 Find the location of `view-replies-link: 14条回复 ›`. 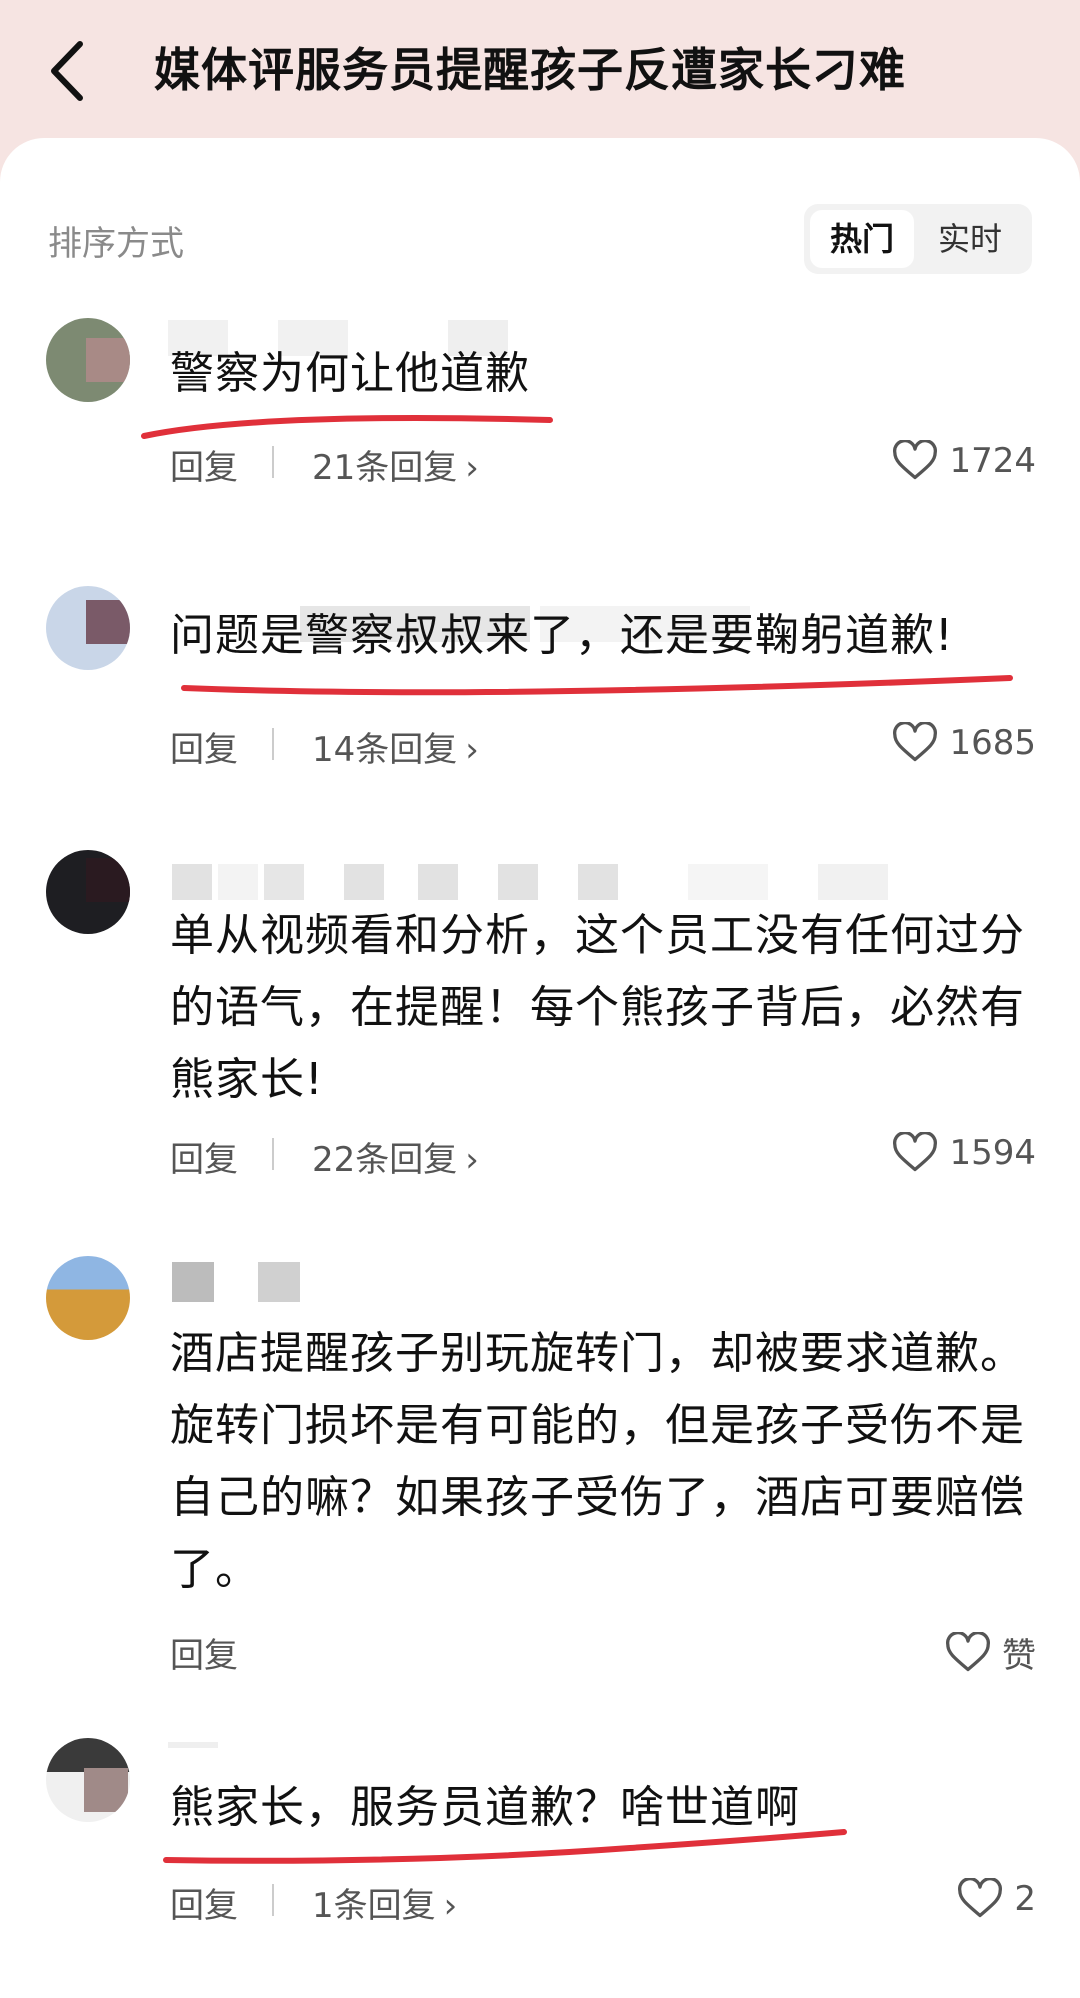

view-replies-link: 14条回复 › is located at coordinates (395, 746).